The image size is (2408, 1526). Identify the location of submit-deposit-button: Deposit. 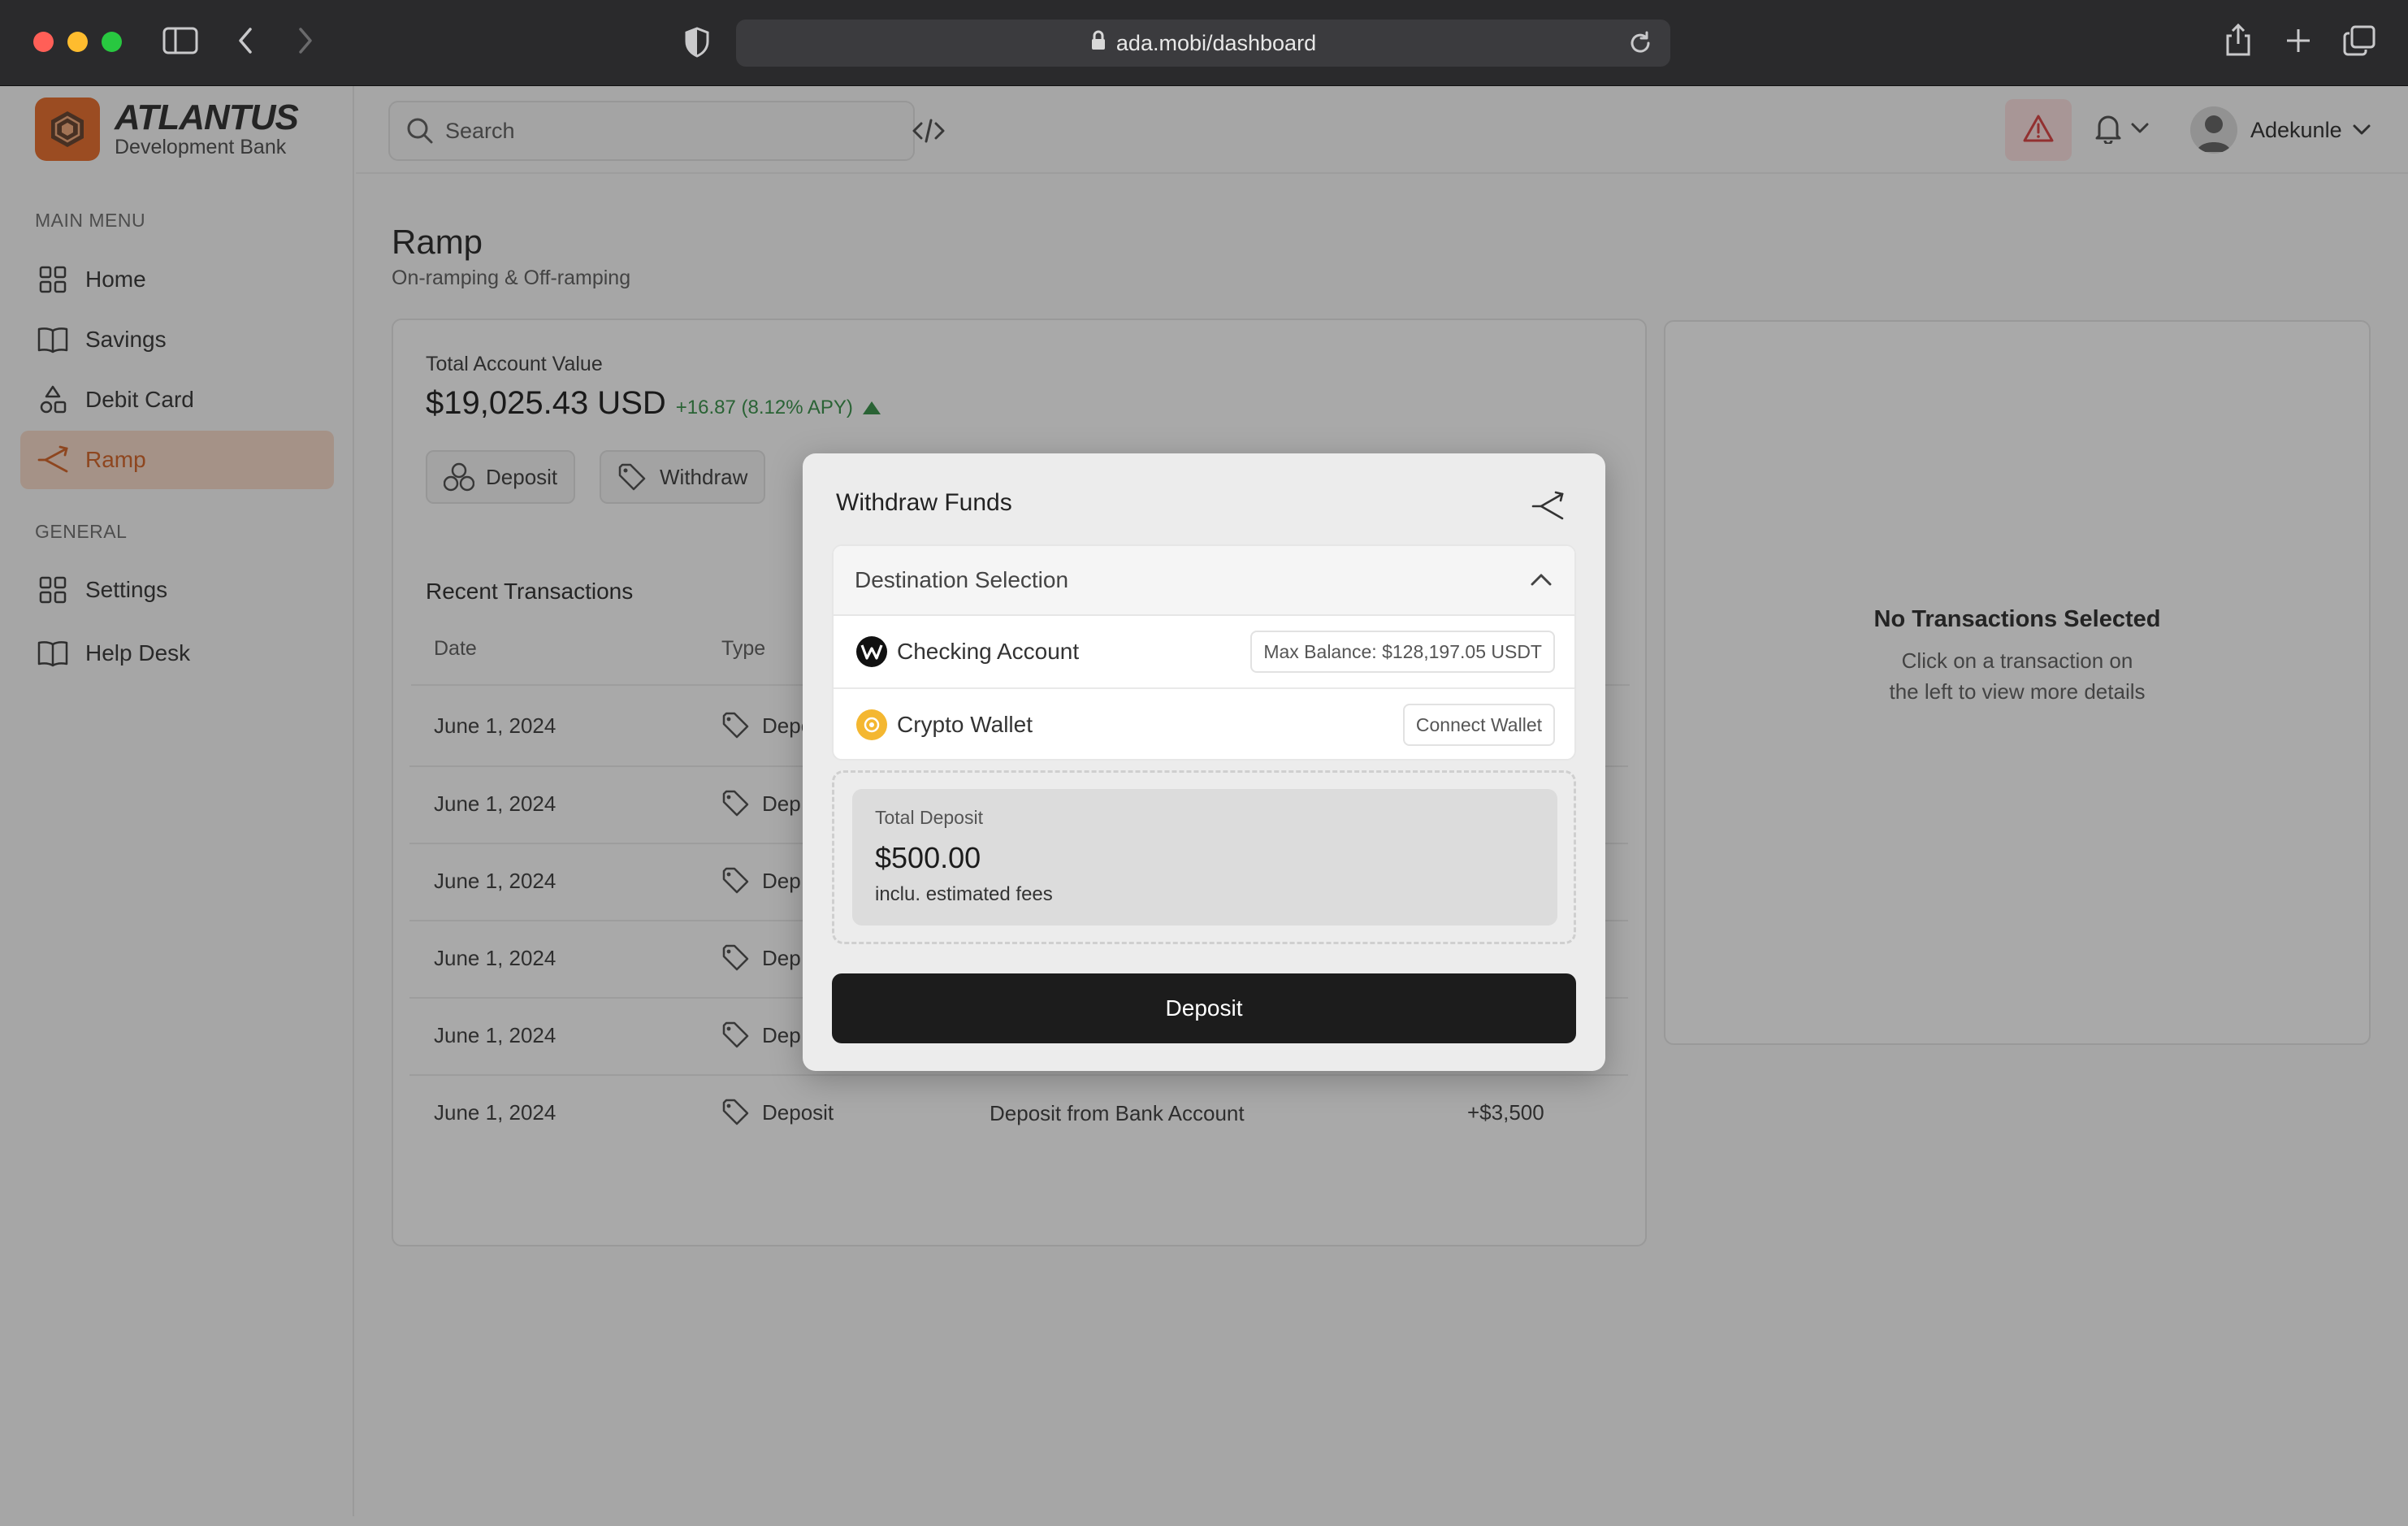
(1204, 1008).